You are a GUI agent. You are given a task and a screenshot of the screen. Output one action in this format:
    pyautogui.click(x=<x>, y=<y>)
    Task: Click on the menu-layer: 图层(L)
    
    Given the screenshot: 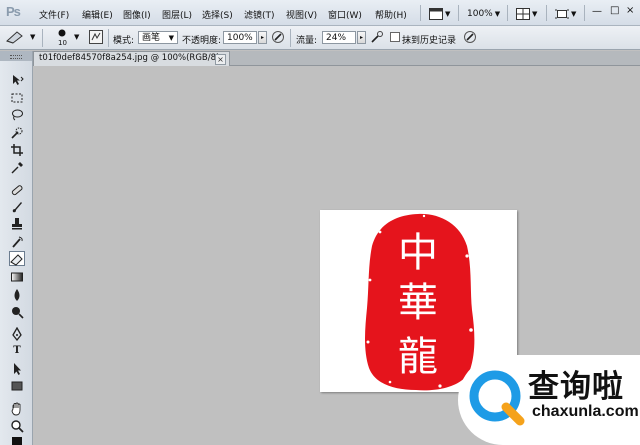 What is the action you would take?
    pyautogui.click(x=177, y=14)
    